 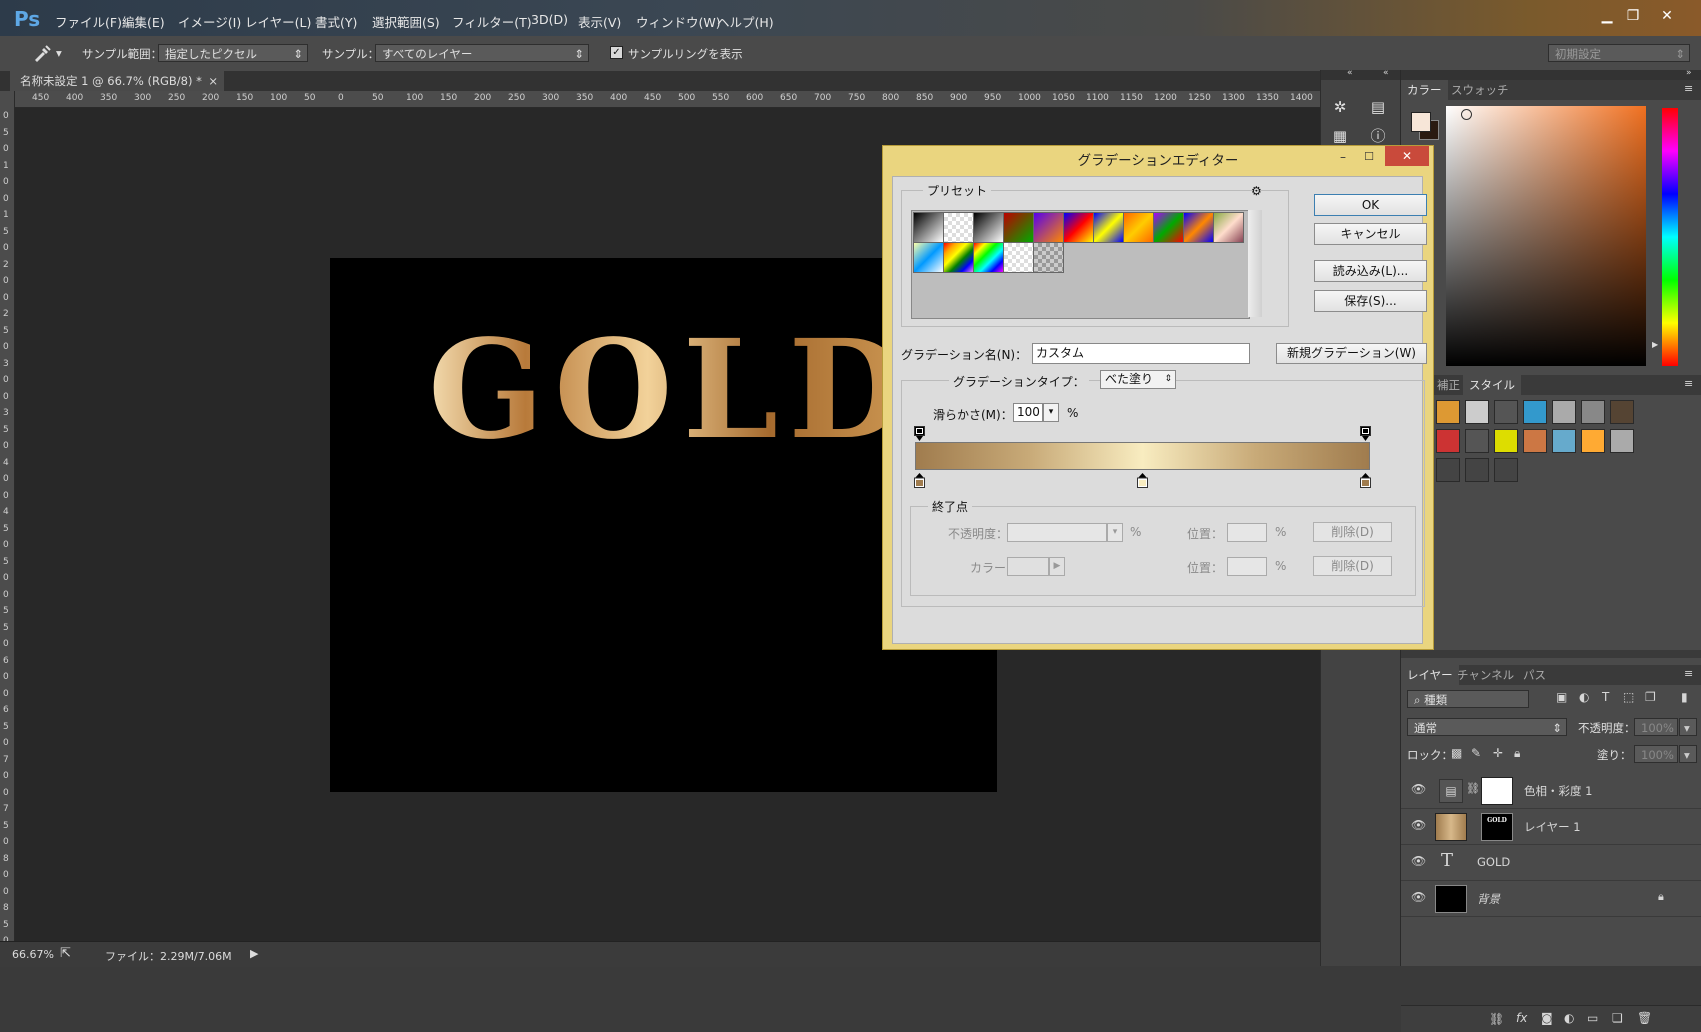 What do you see at coordinates (1689, 73) in the screenshot?
I see `expand-right-icon: »` at bounding box center [1689, 73].